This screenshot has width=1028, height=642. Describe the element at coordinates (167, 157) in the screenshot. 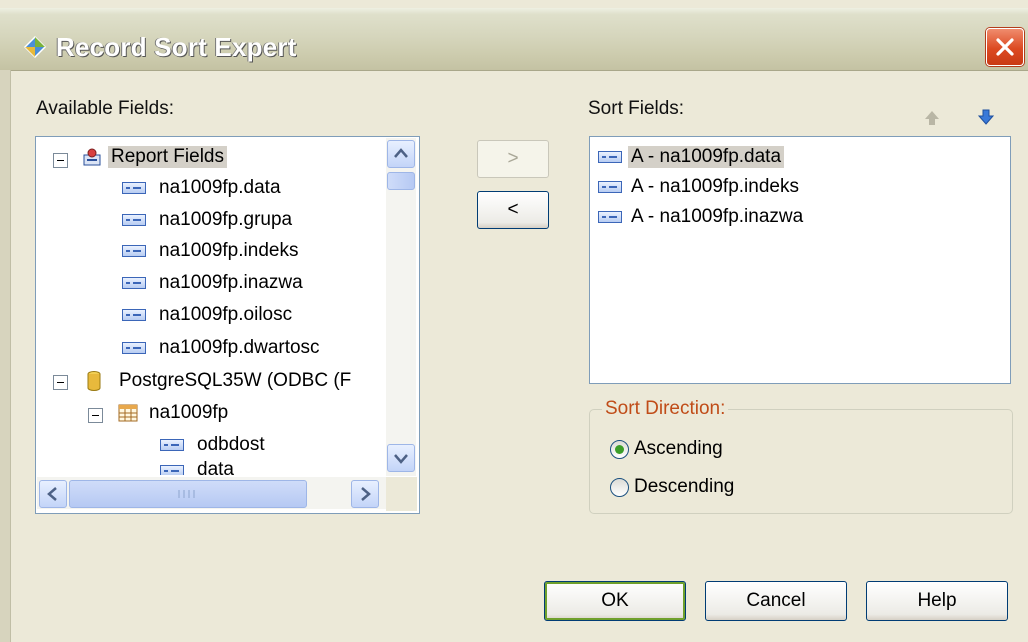

I see `tree-label-report-fields: Report Fields` at that location.